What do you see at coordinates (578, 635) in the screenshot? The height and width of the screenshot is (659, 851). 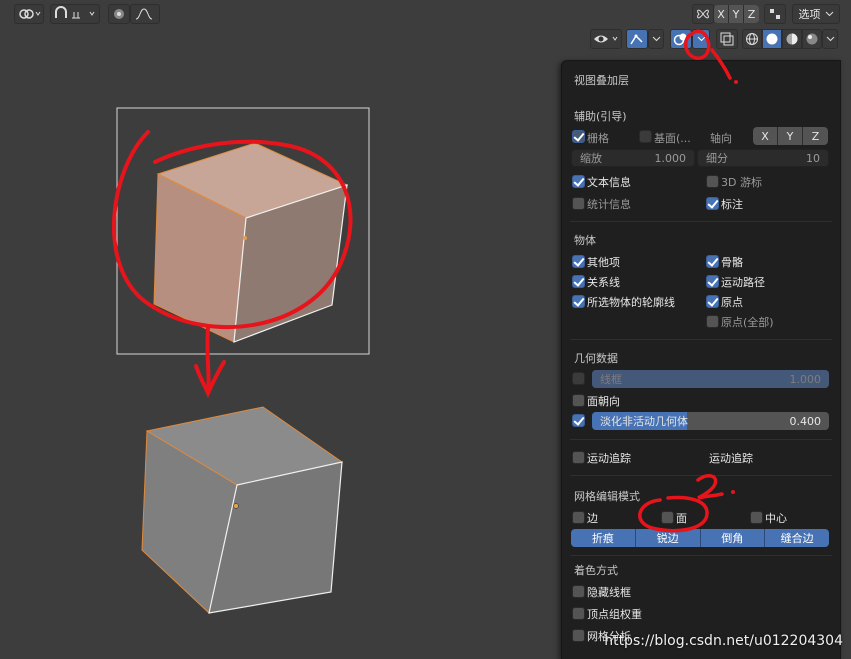 I see `mesh-analysis-checkbox` at bounding box center [578, 635].